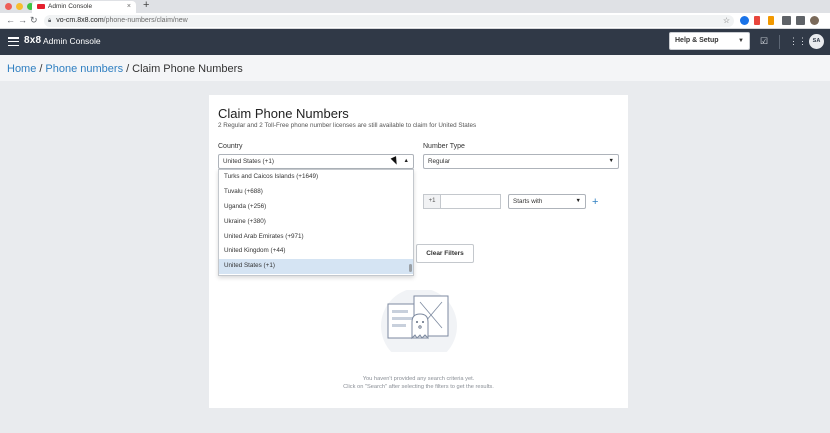  What do you see at coordinates (444, 146) in the screenshot?
I see `number-type-label: Number Type` at bounding box center [444, 146].